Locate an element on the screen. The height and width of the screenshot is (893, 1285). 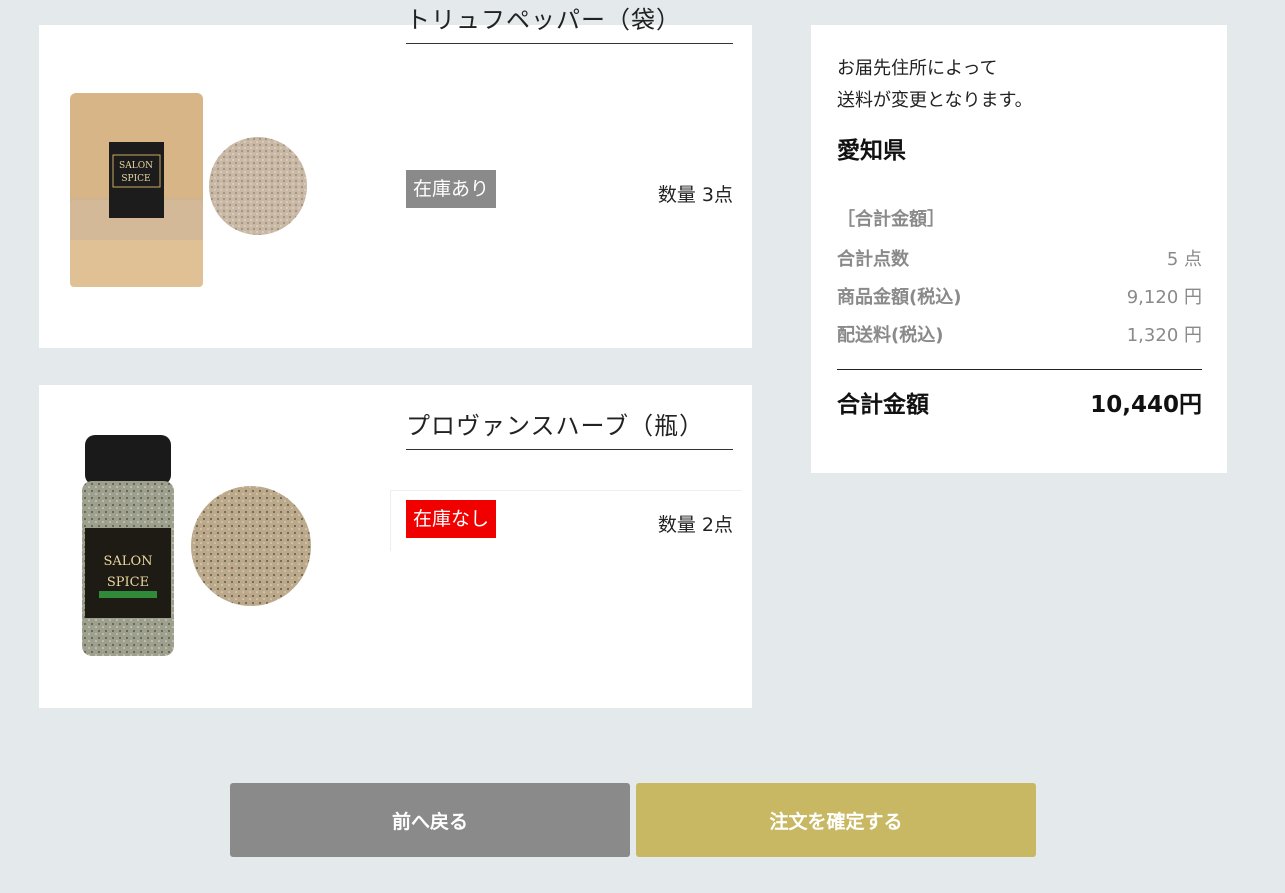
summary-row-item-count: 合計点数 5 点 is located at coordinates (1019, 258).